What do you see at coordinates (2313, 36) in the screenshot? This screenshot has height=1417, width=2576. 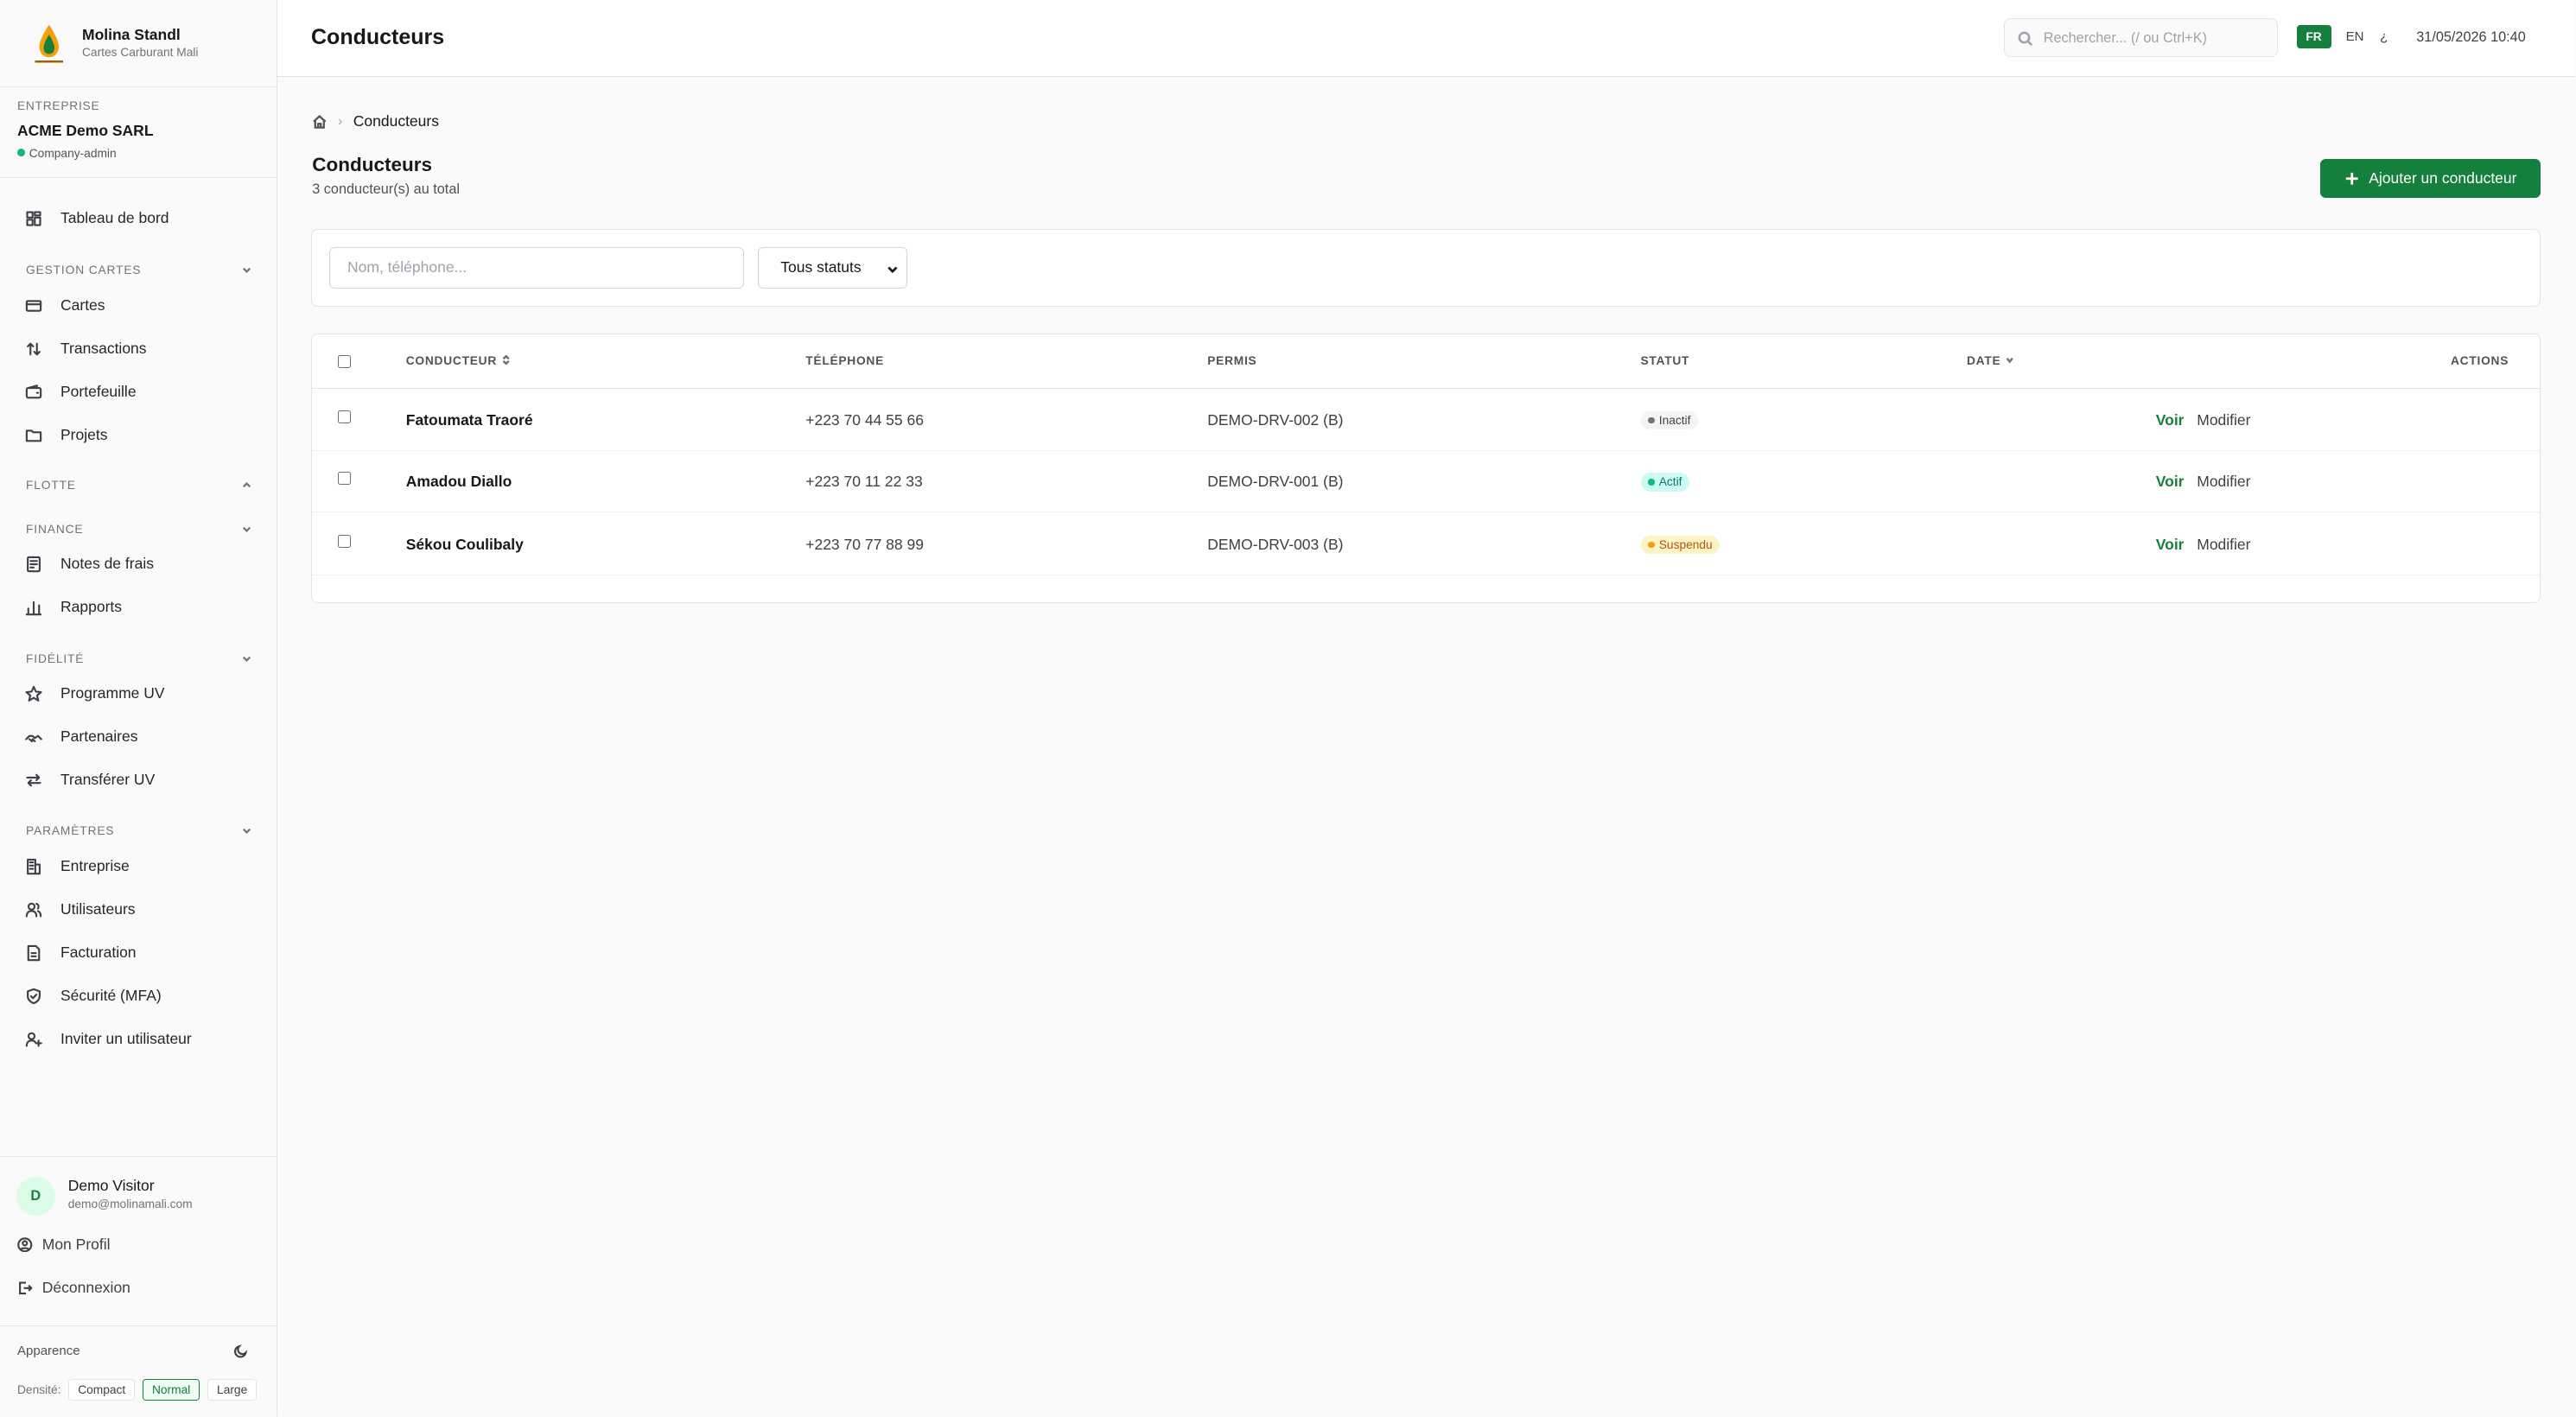 I see `lang-fr-button: FR` at bounding box center [2313, 36].